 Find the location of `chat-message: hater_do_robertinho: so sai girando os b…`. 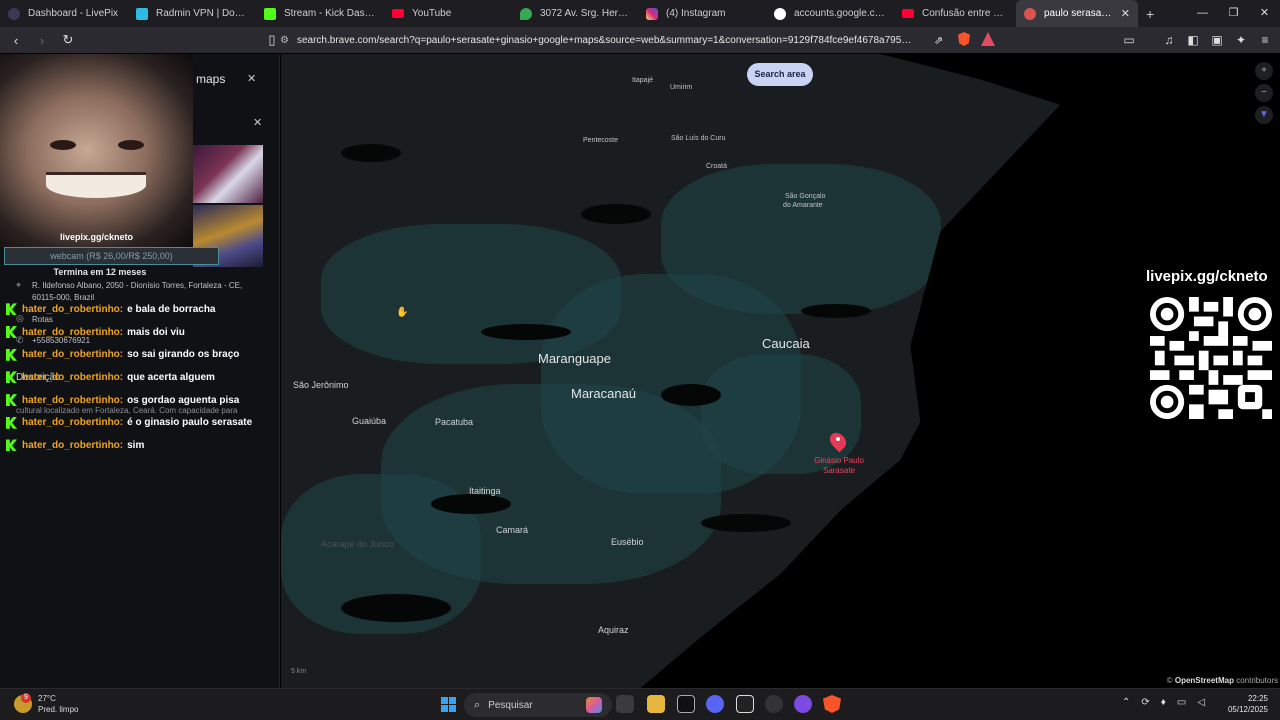

chat-message: hater_do_robertinho: so sai girando os b… is located at coordinates (141, 354).